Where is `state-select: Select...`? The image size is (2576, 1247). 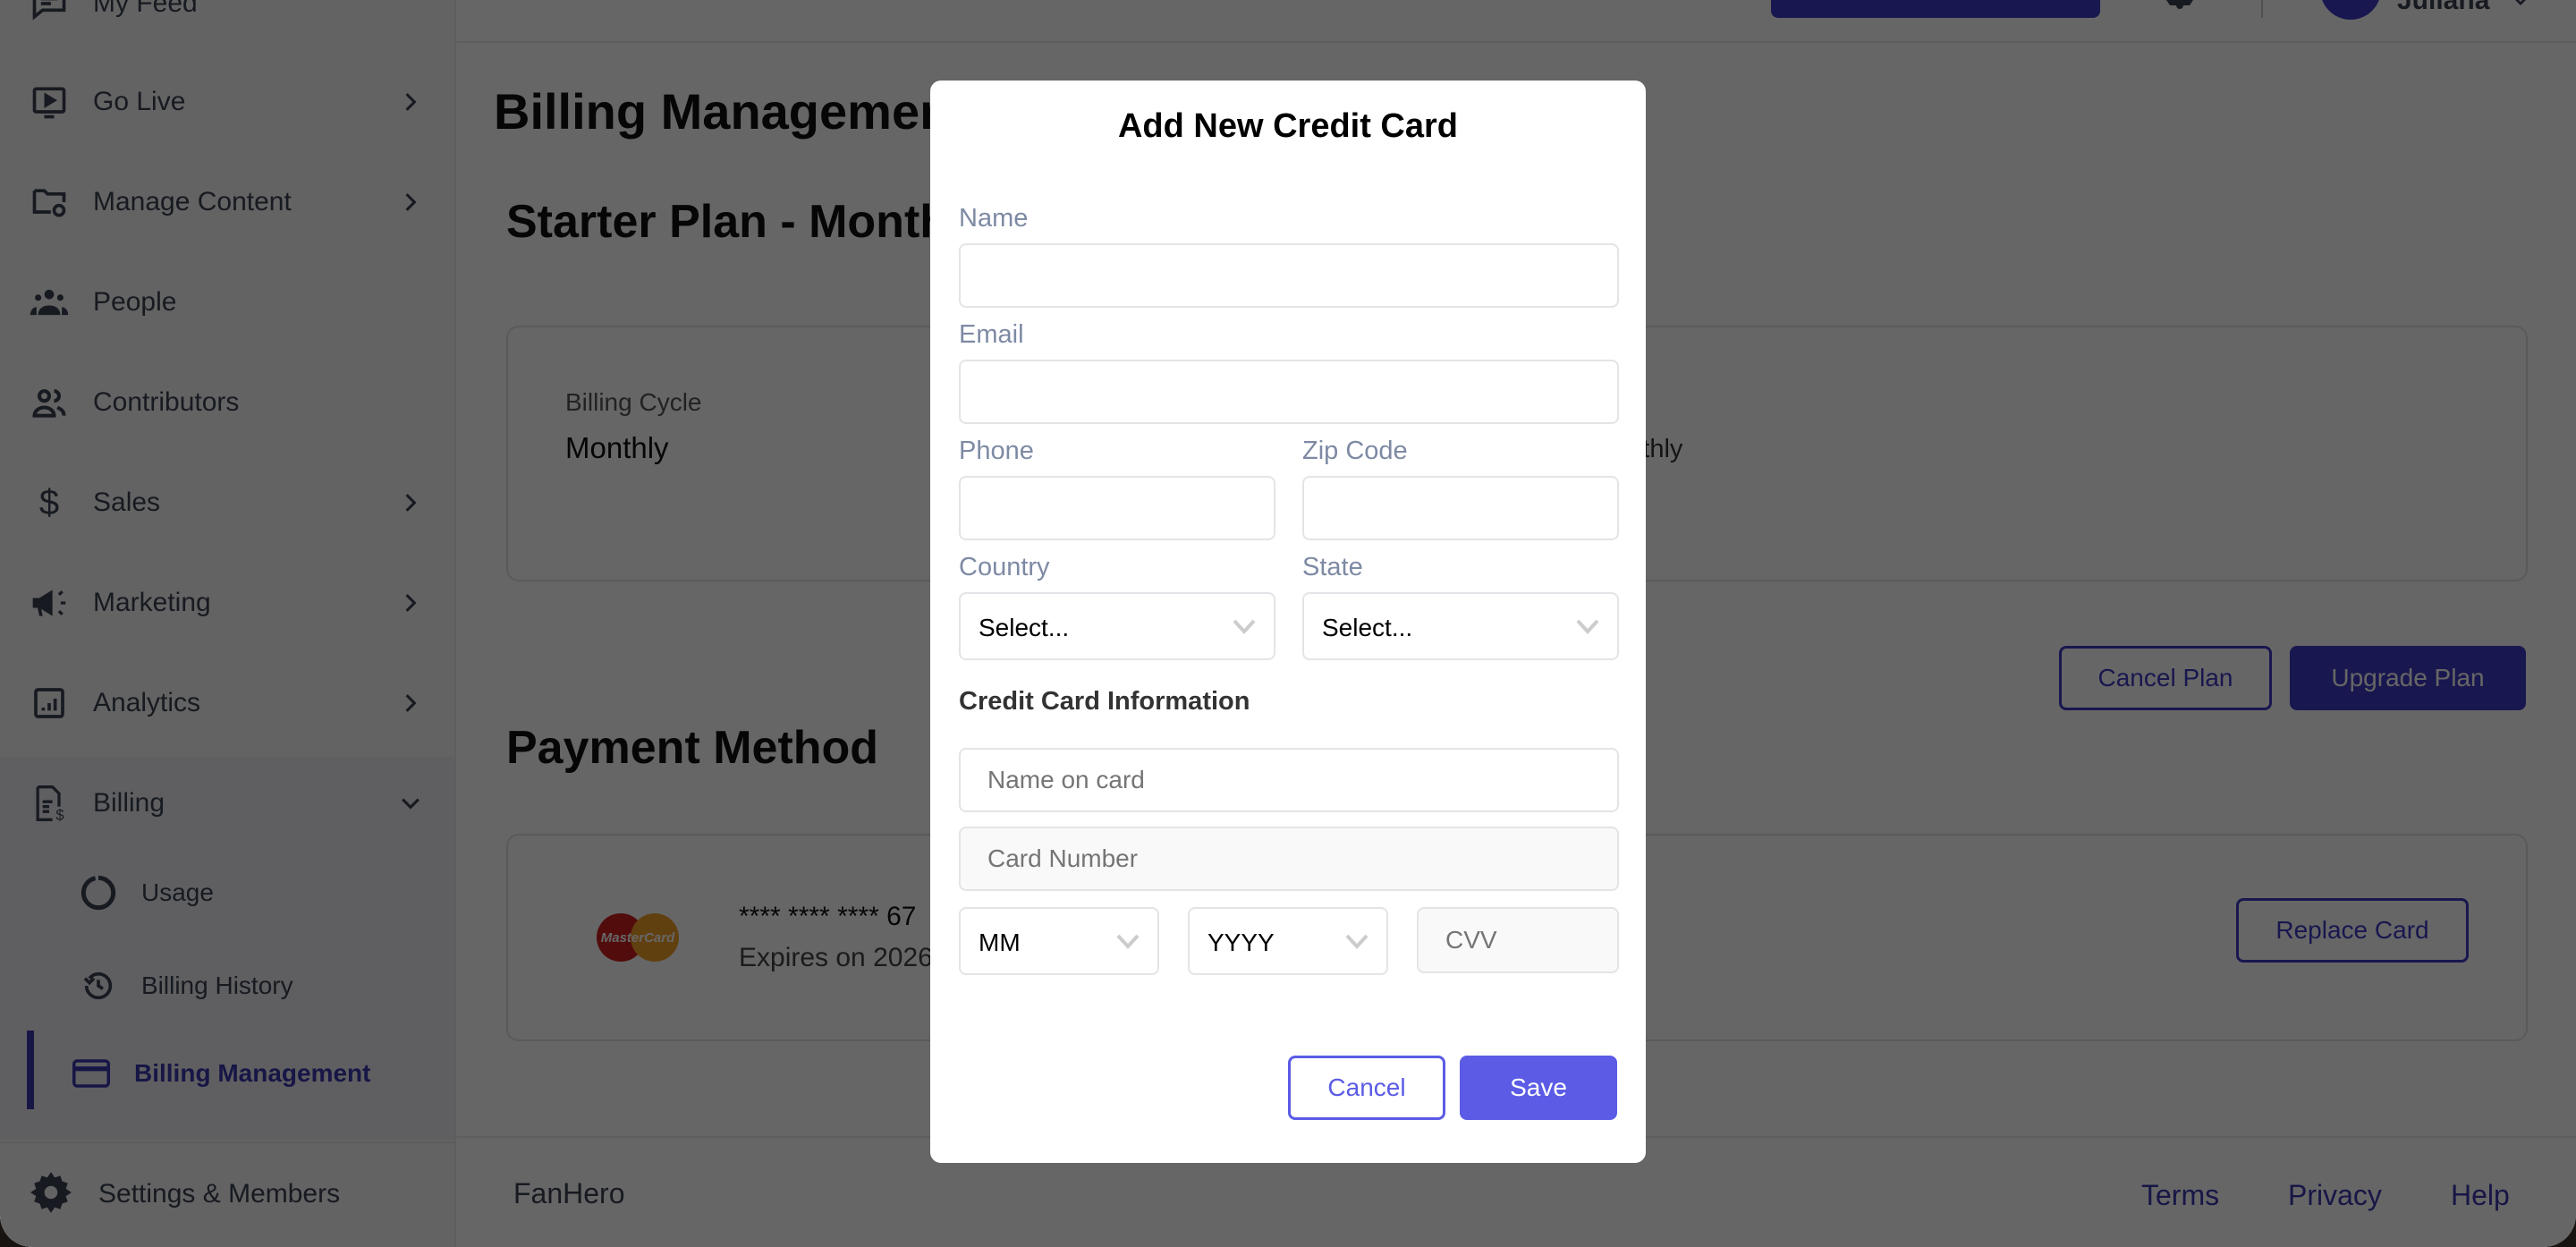
state-select: Select... is located at coordinates (1460, 626).